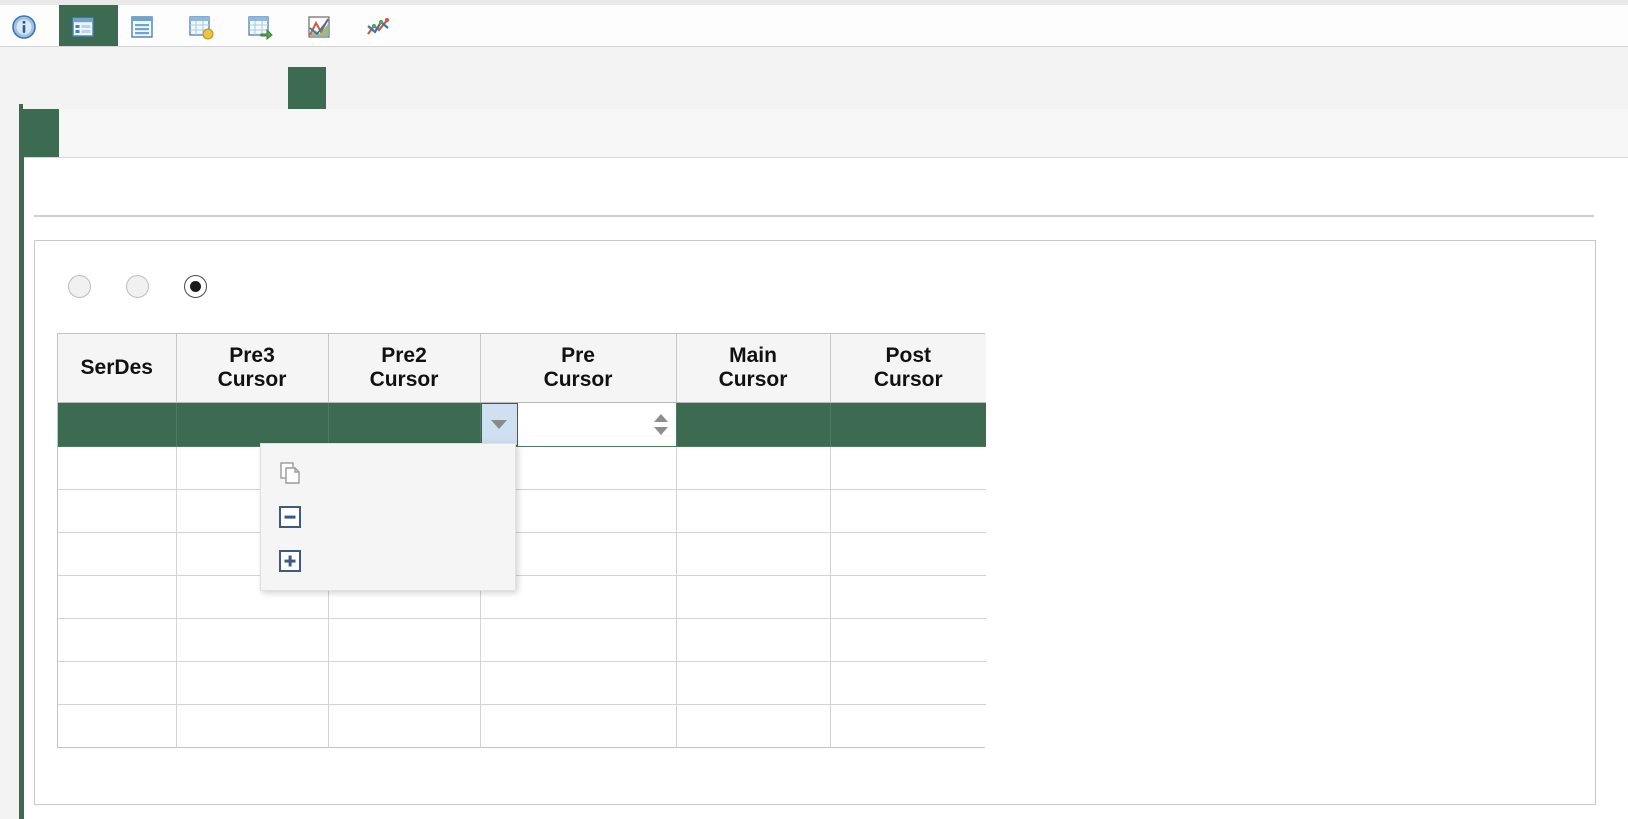 The height and width of the screenshot is (819, 1628). Describe the element at coordinates (147, 24) in the screenshot. I see `main-tab-port-statistics` at that location.